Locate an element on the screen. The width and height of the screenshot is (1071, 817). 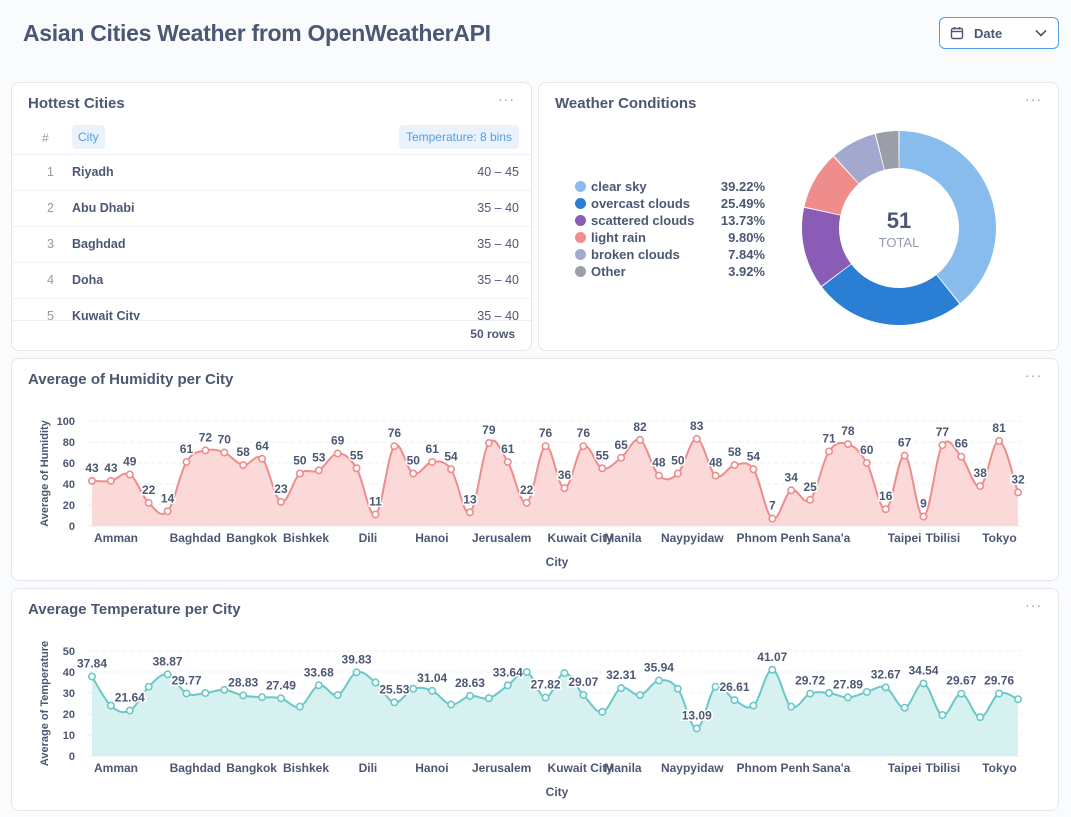
legend-item: scattered clouds 13.73% is located at coordinates (670, 220).